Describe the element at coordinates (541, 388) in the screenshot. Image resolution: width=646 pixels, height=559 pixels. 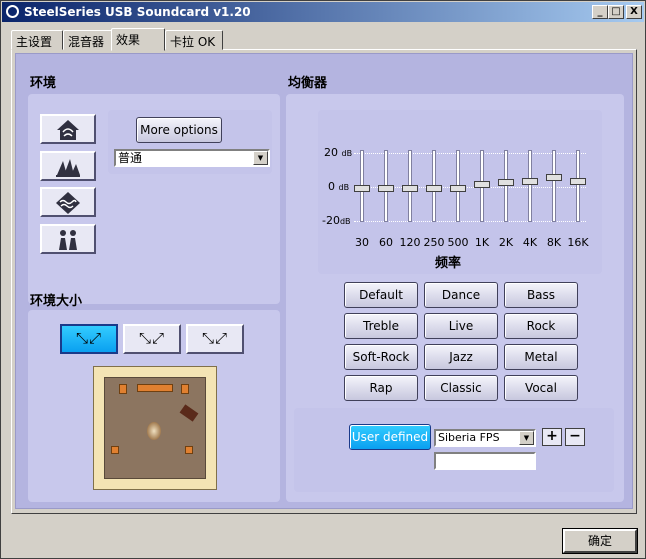
I see `eq-preset-vocal-button: Vocal` at that location.